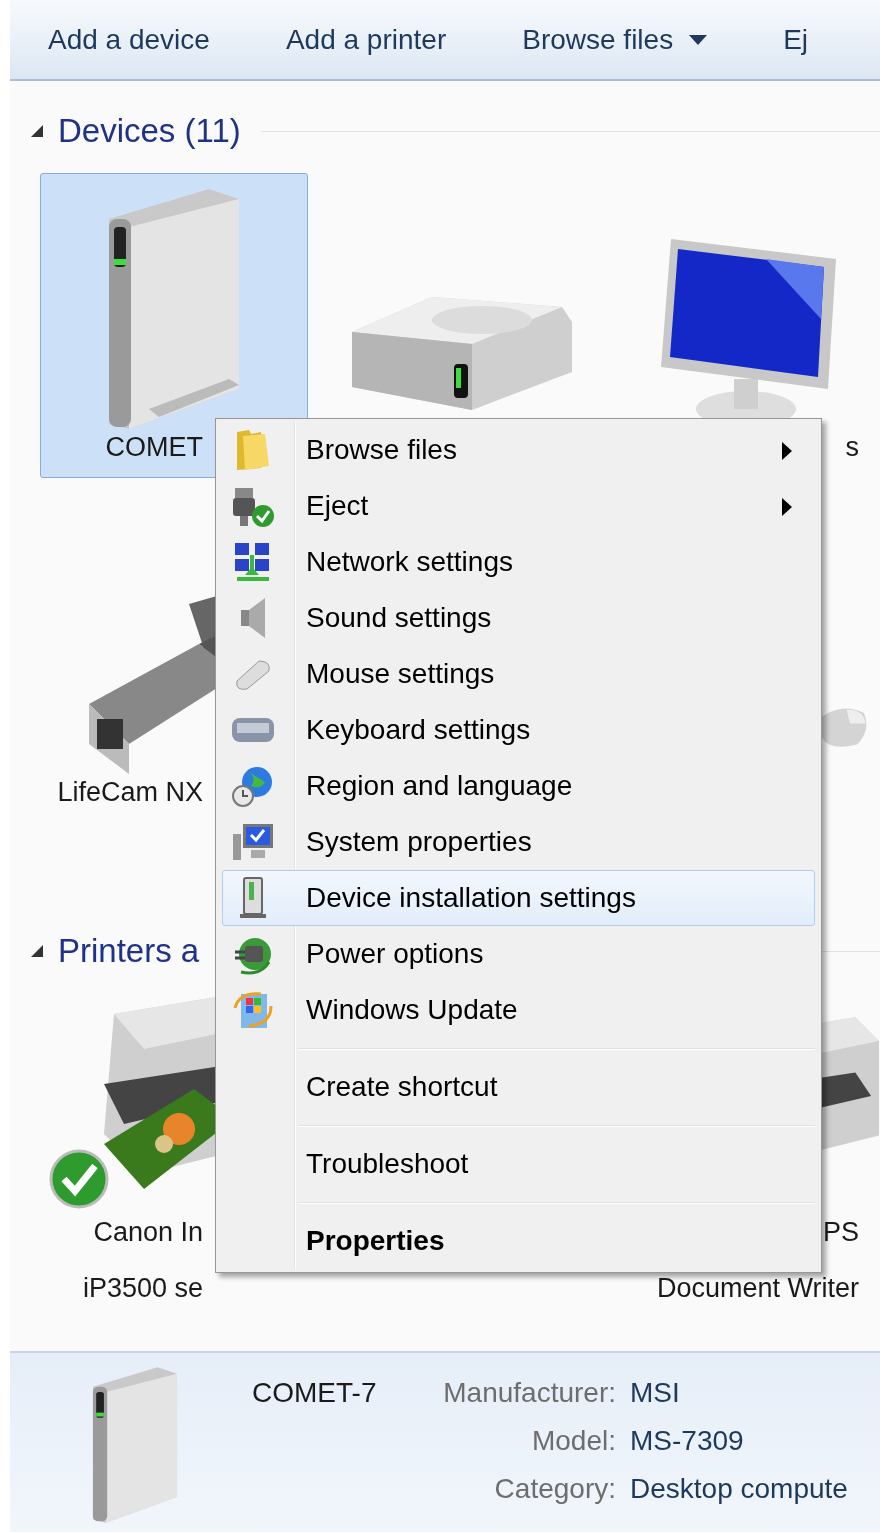 The image size is (884, 1533). I want to click on device-name: COMET-7, so click(315, 1393).